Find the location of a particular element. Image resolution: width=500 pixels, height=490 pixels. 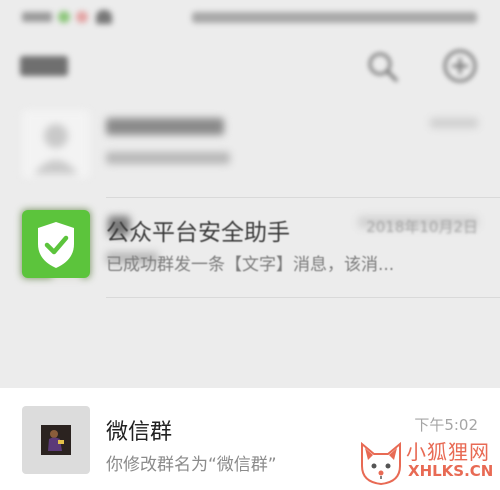

chat-preview is located at coordinates (168, 158).